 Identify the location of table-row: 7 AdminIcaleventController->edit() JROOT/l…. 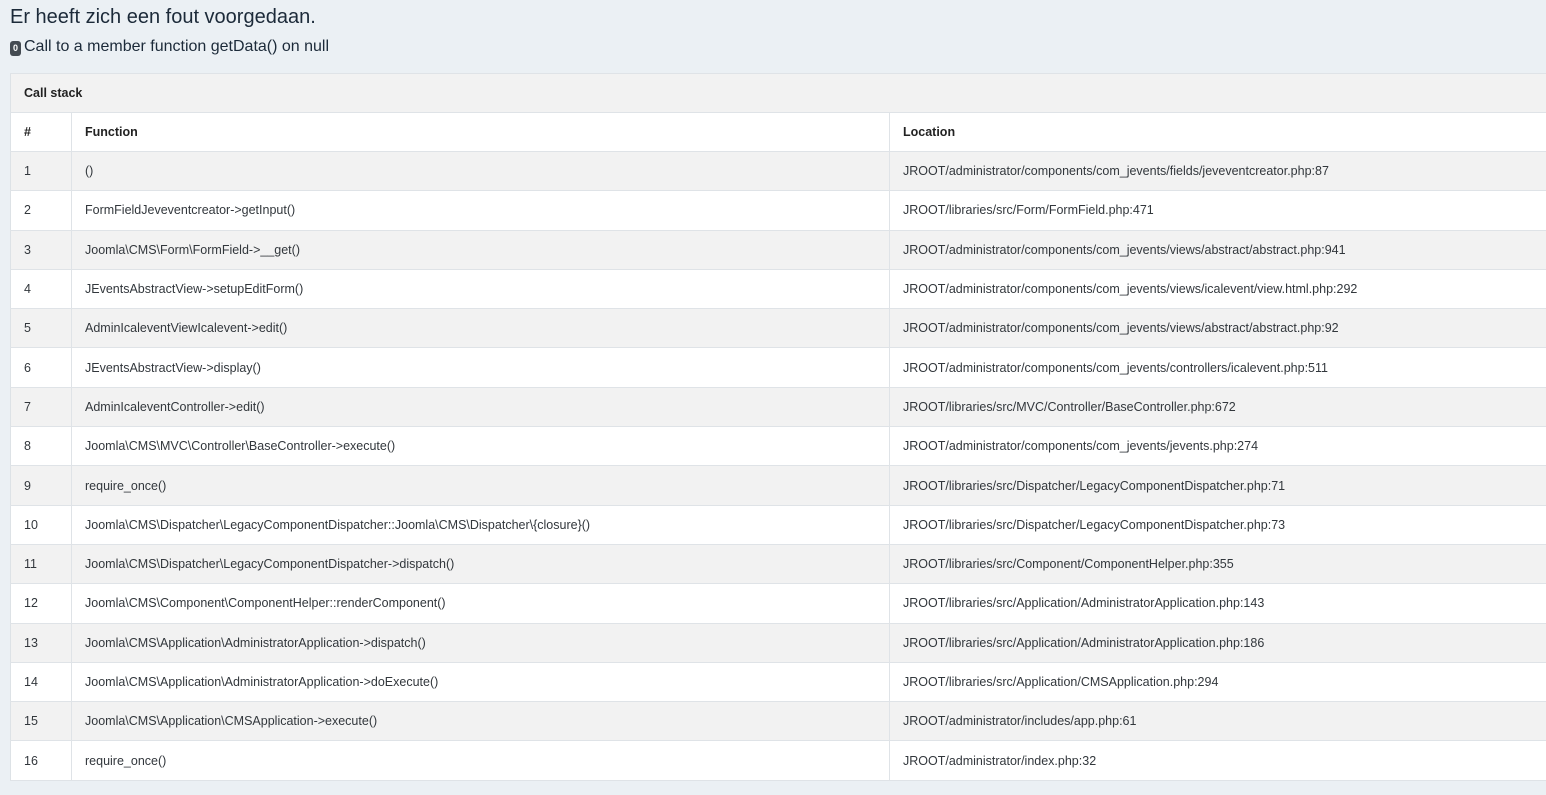
(778, 407).